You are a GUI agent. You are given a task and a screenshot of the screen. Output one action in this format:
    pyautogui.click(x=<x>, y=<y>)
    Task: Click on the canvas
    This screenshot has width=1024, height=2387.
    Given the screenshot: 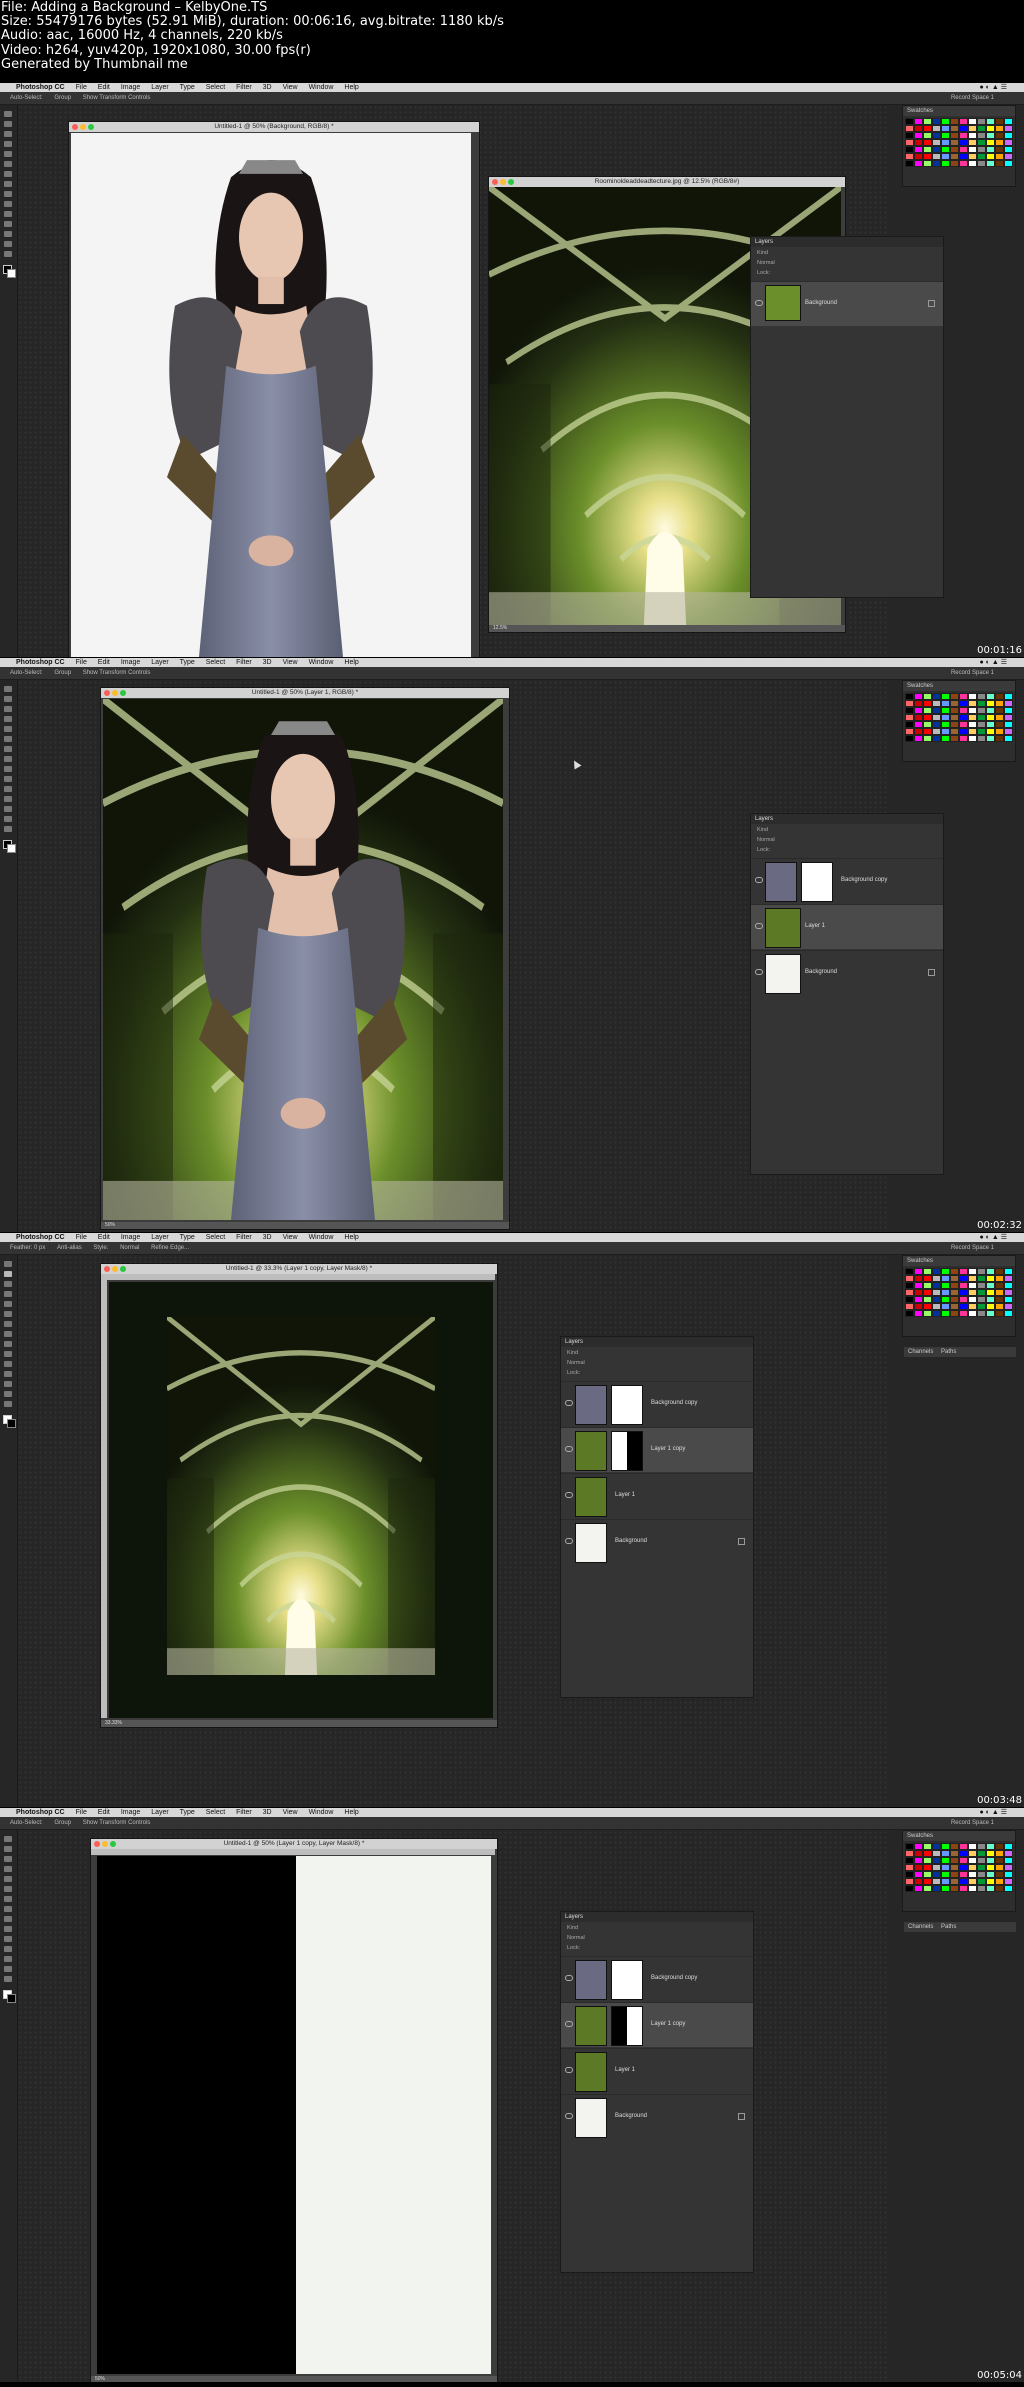 What is the action you would take?
    pyautogui.click(x=303, y=959)
    